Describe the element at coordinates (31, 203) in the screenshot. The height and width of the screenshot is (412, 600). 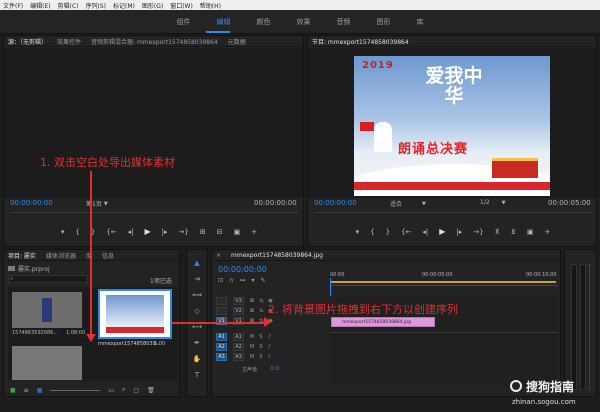
I see `source-timecode: 00:00:00:00` at that location.